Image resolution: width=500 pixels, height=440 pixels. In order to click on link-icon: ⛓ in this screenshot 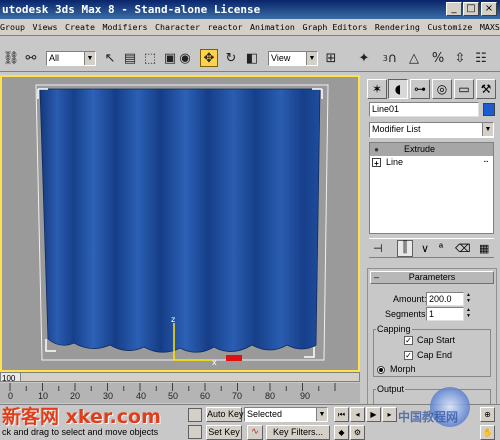, I will do `click(11, 58)`.